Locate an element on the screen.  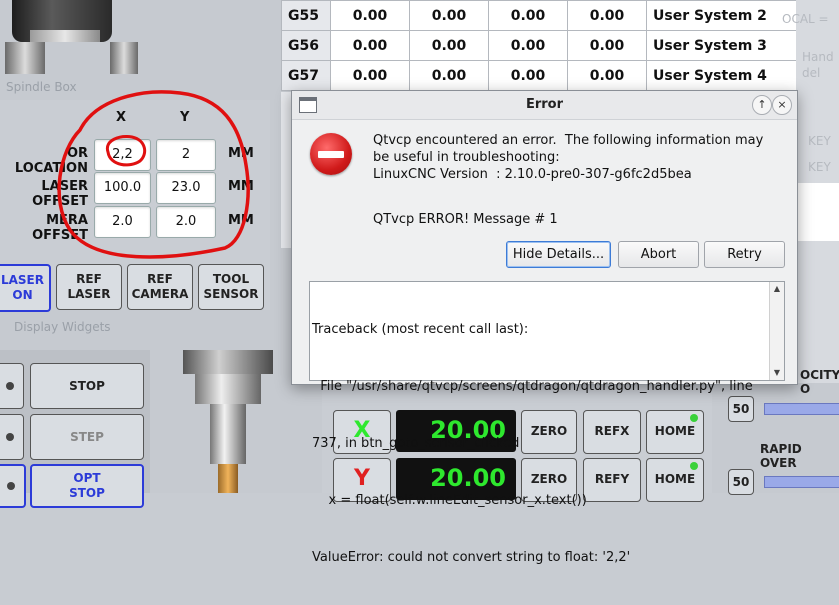
opt-stop-button: OPT STOP is located at coordinates (87, 486).